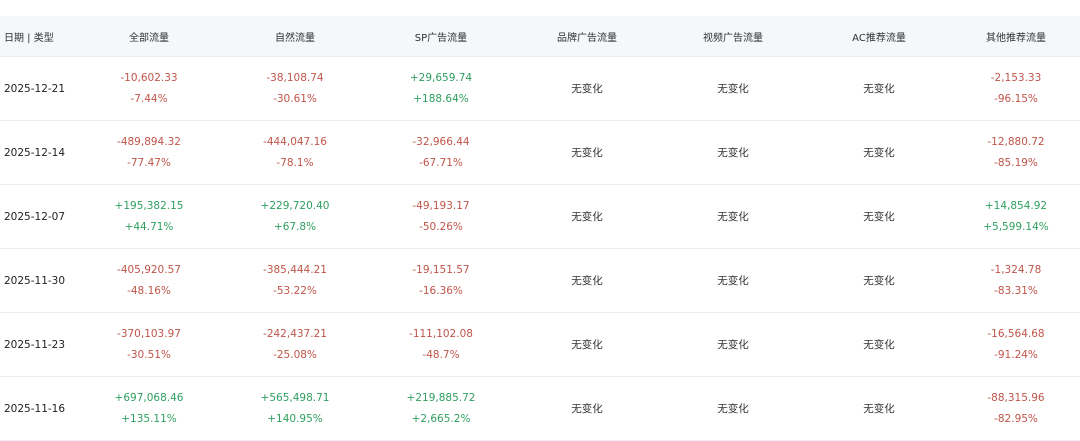 The image size is (1080, 441). I want to click on pct-change: -50.26%, so click(441, 227).